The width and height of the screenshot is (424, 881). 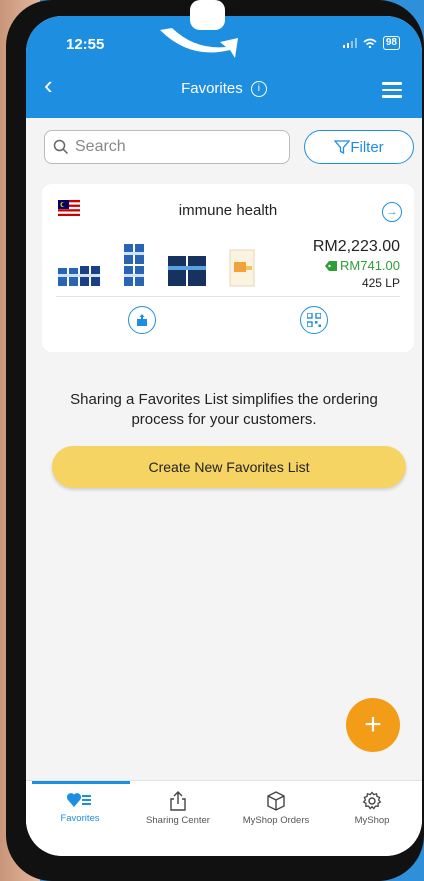 I want to click on filter-label: Filter, so click(x=367, y=147).